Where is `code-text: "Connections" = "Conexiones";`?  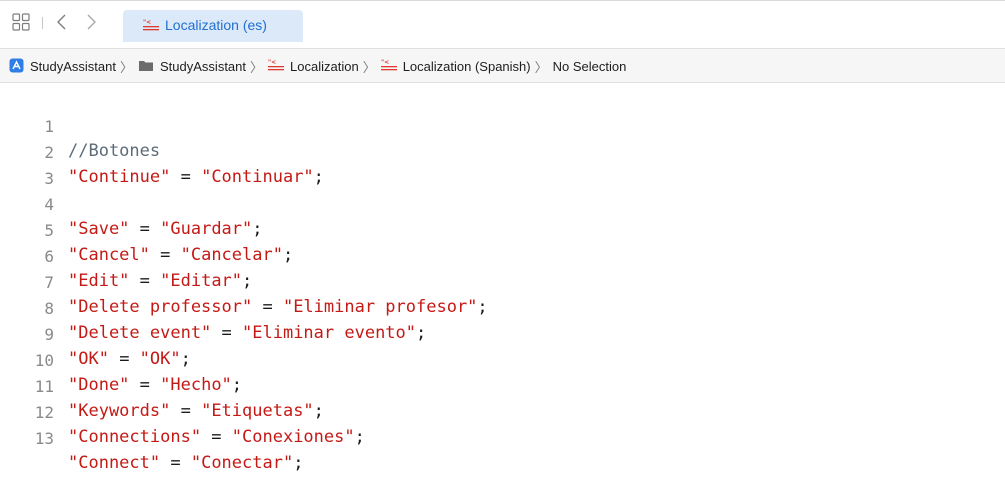 code-text: "Connections" = "Conexiones"; is located at coordinates (216, 437).